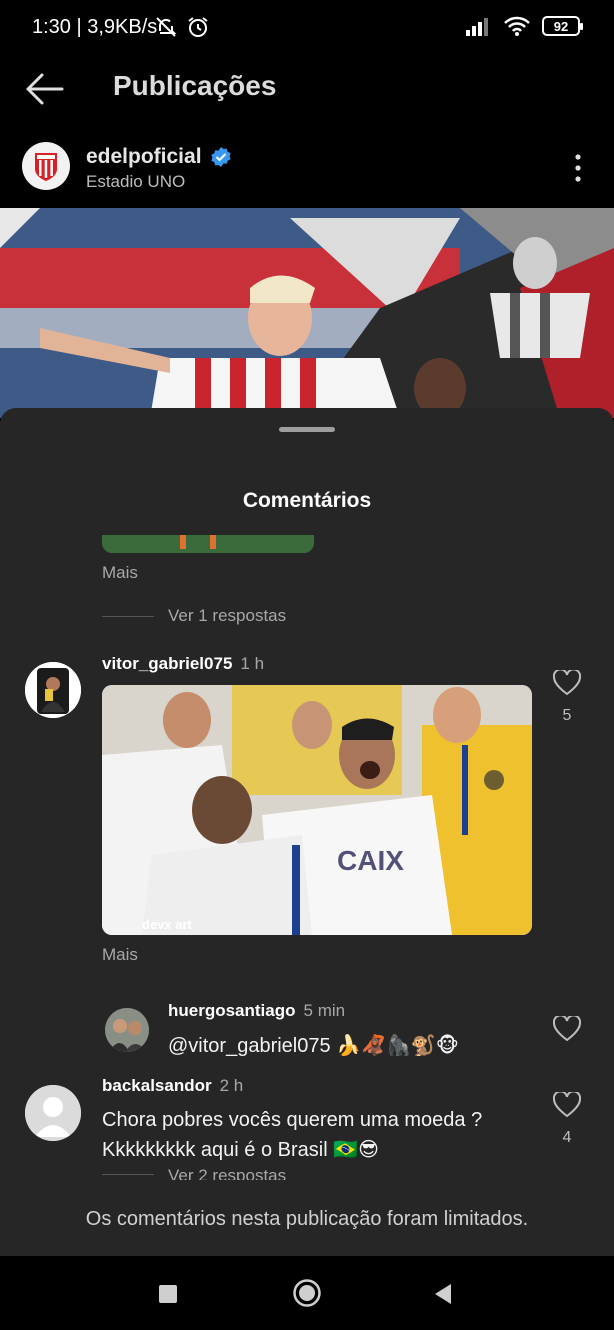 This screenshot has width=614, height=1330. What do you see at coordinates (307, 167) in the screenshot?
I see `post-author-row: edelpoficial Estadio UNO` at bounding box center [307, 167].